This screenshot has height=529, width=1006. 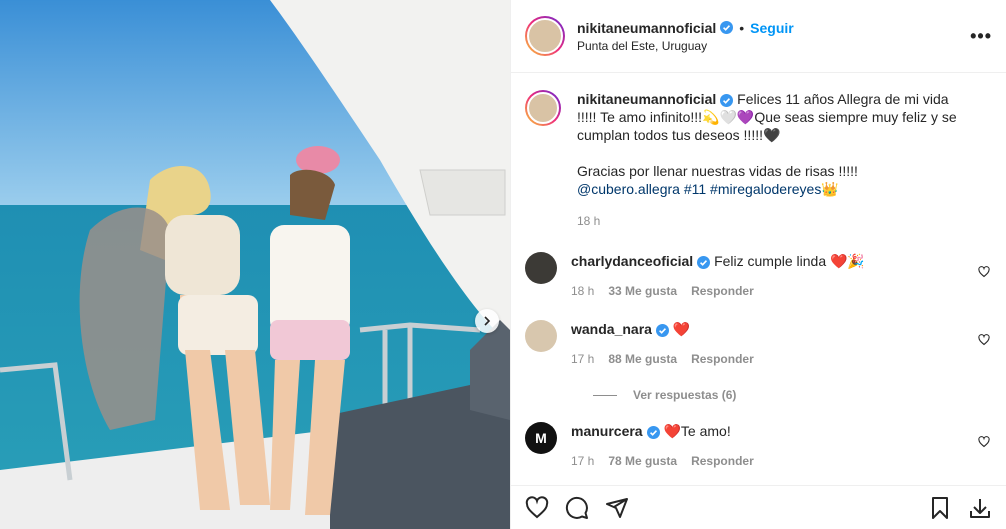 I want to click on comment-likes: 88 Me gusta, so click(x=642, y=359).